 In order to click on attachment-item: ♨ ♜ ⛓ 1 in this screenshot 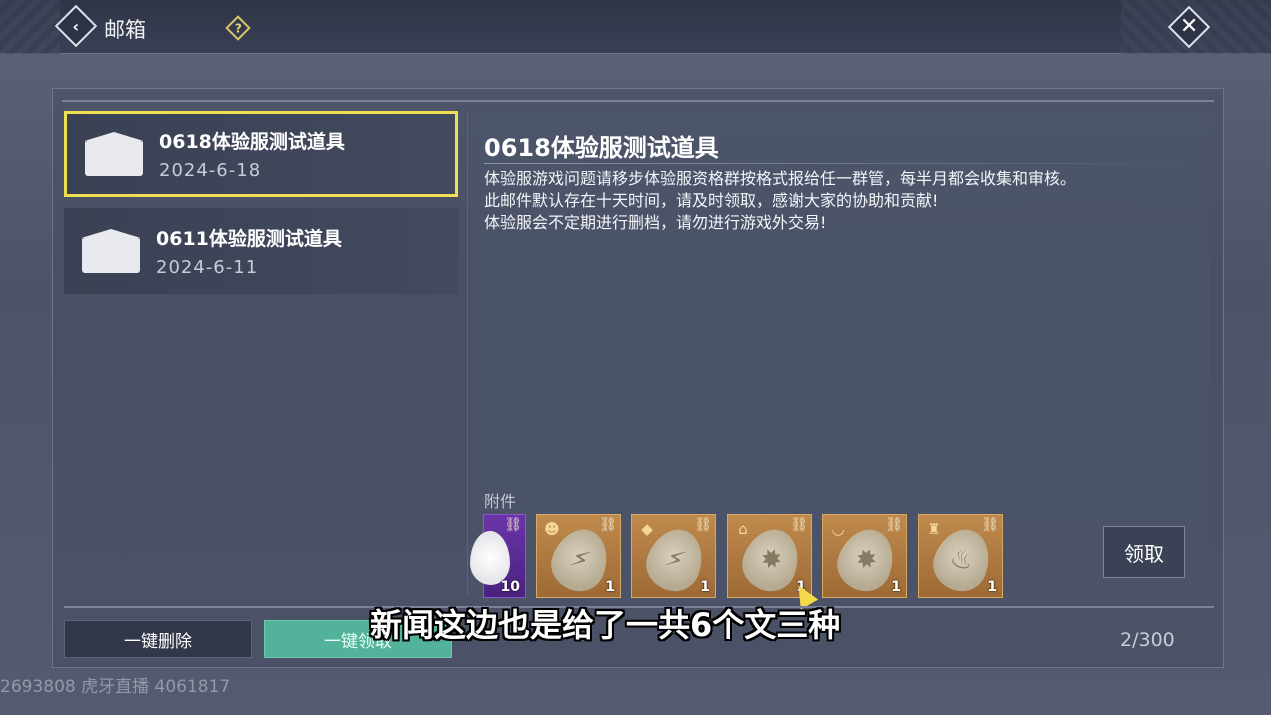, I will do `click(960, 556)`.